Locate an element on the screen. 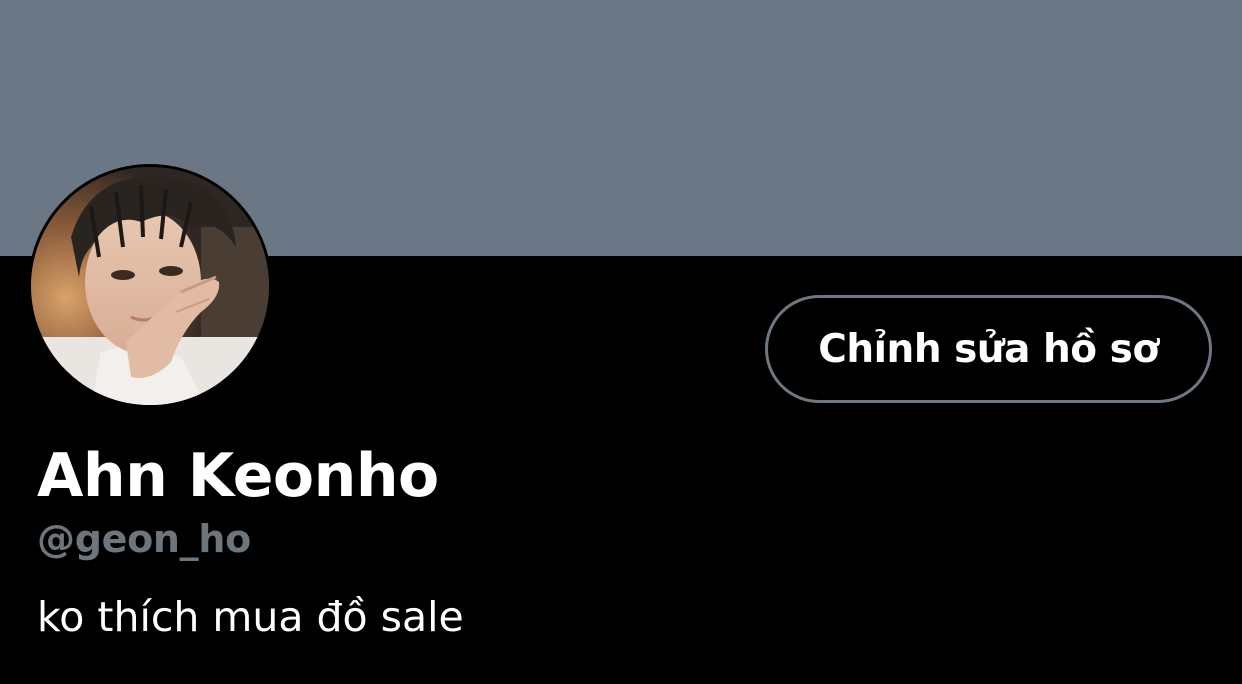  profile-avatar is located at coordinates (150, 286).